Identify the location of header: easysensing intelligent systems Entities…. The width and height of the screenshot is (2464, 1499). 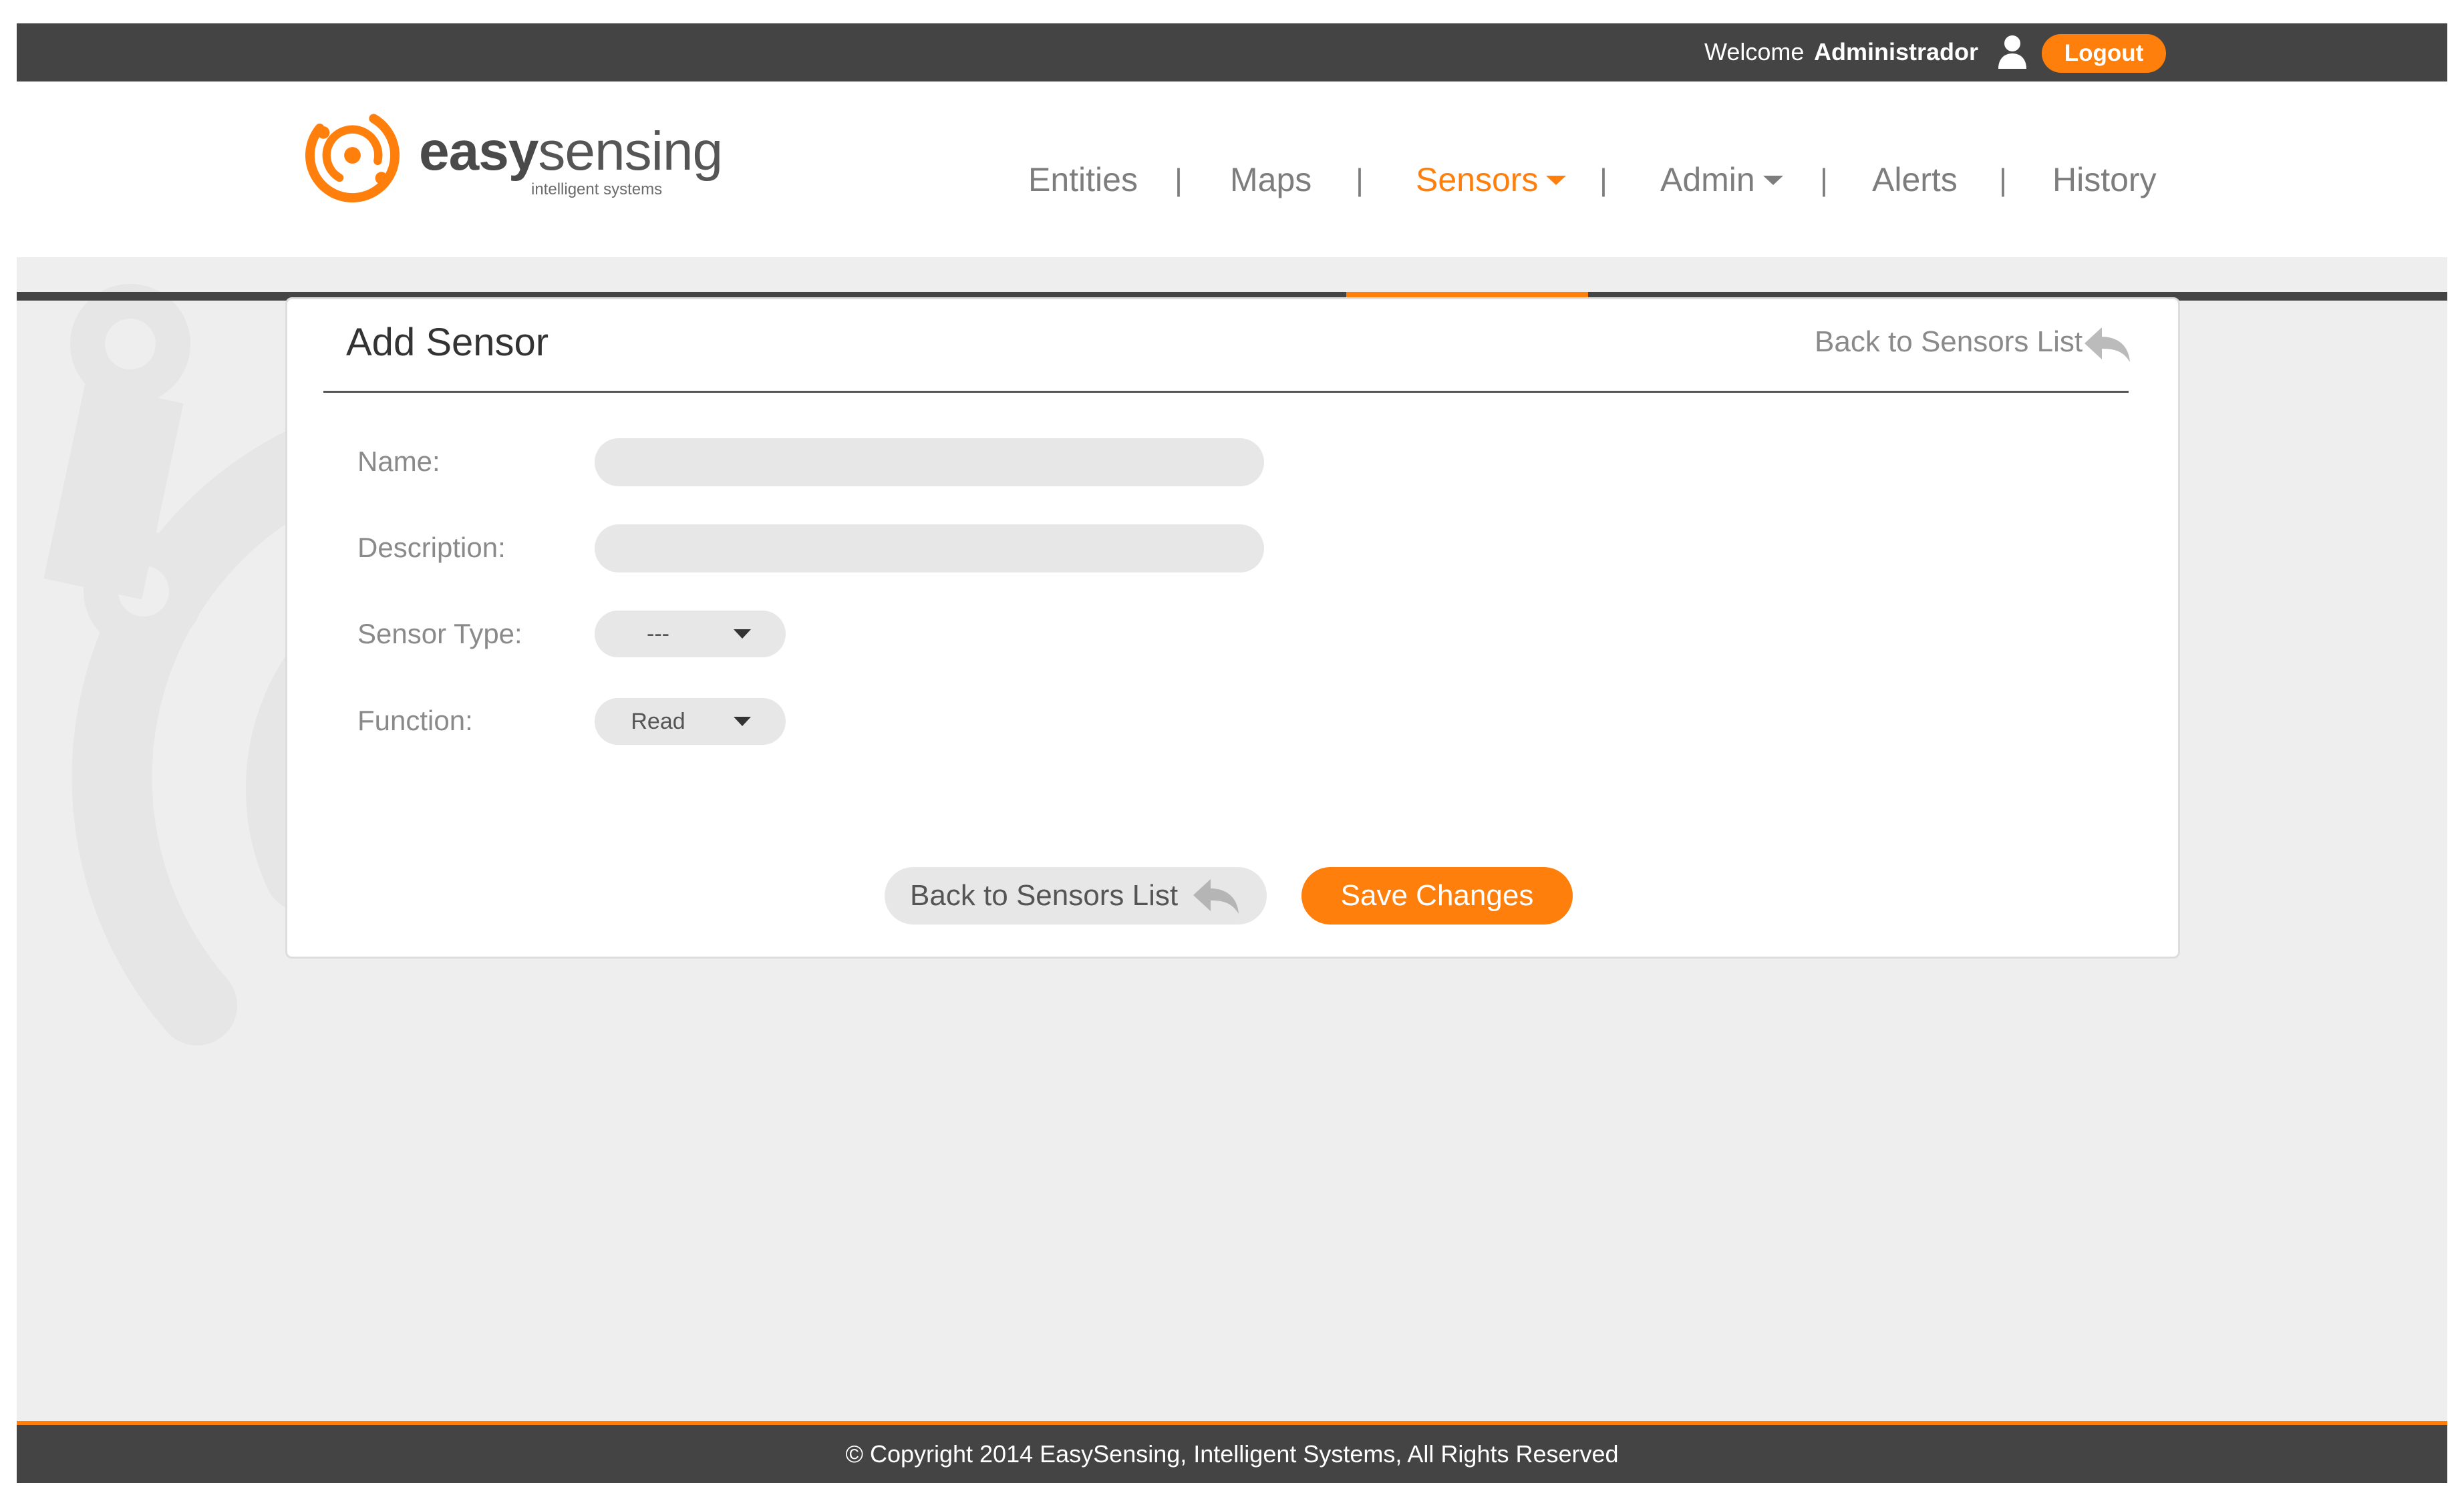
(1232, 191).